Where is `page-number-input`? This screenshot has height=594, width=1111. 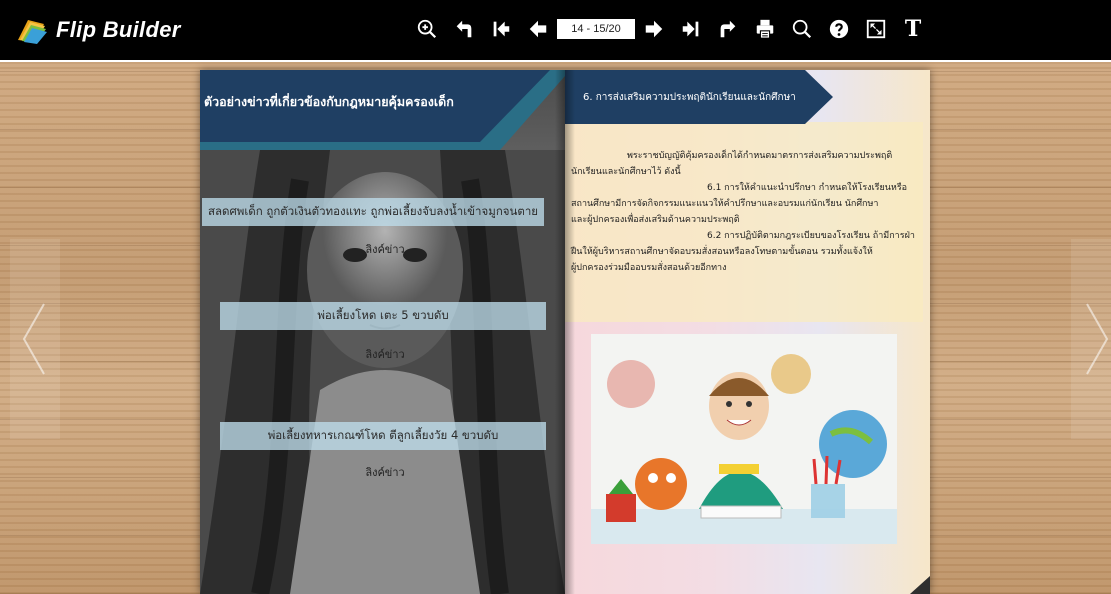 page-number-input is located at coordinates (596, 29).